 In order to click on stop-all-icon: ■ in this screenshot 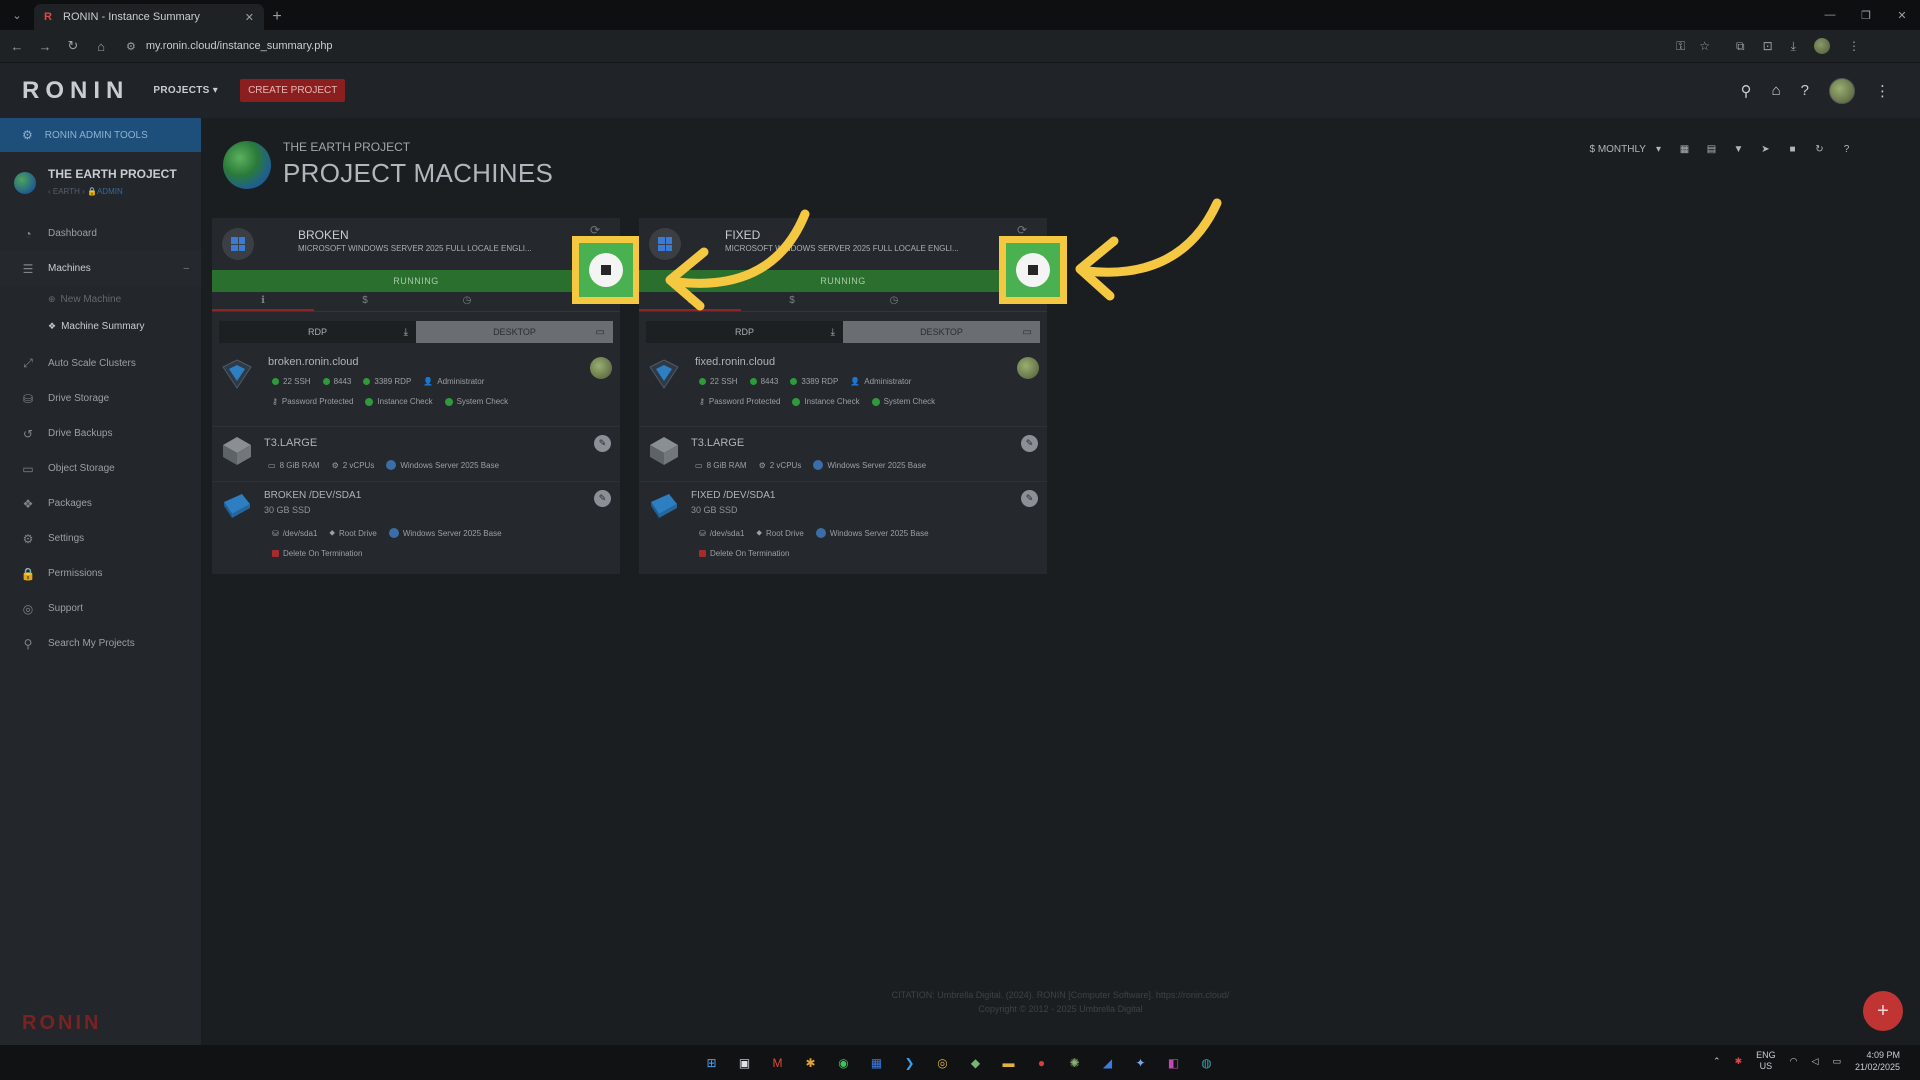, I will do `click(1792, 149)`.